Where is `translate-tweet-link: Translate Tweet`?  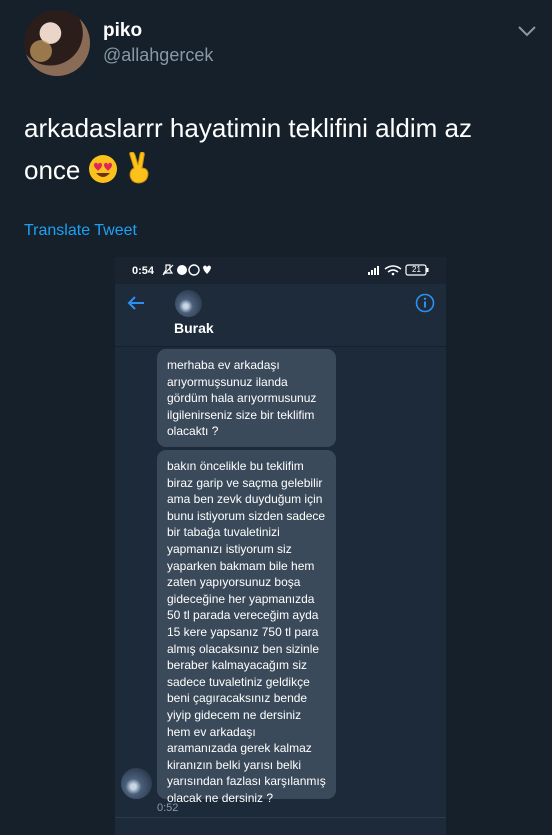
translate-tweet-link: Translate Tweet is located at coordinates (80, 231).